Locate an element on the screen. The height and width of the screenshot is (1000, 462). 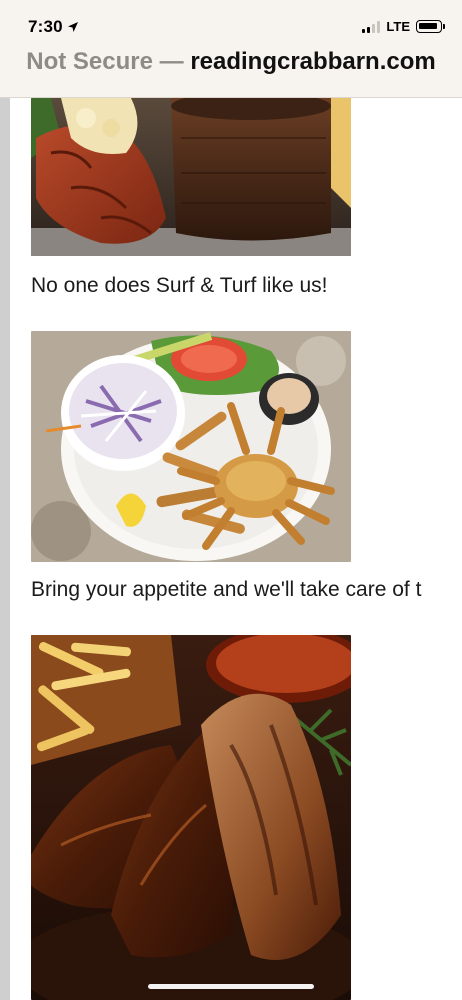
status-time: 7:30 is located at coordinates (53, 27).